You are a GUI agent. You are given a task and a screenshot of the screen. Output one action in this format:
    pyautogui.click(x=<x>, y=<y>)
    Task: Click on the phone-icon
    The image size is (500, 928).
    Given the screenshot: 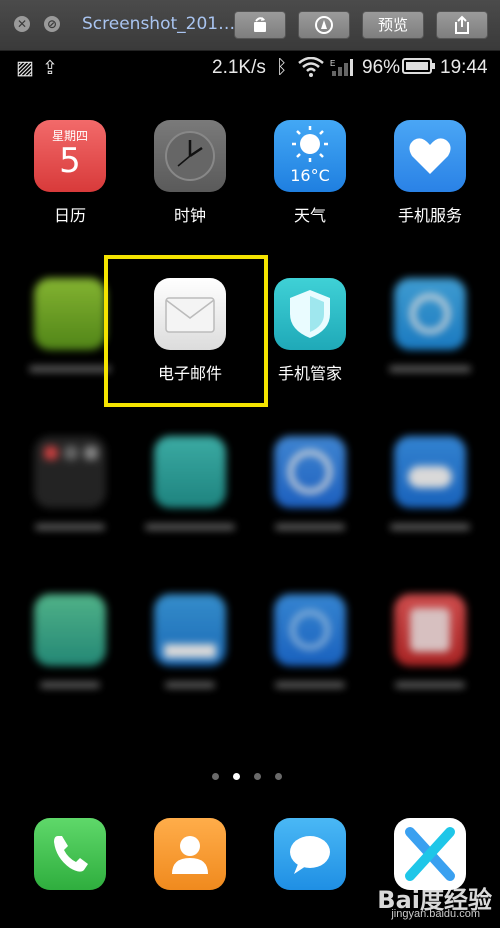 What is the action you would take?
    pyautogui.click(x=70, y=854)
    